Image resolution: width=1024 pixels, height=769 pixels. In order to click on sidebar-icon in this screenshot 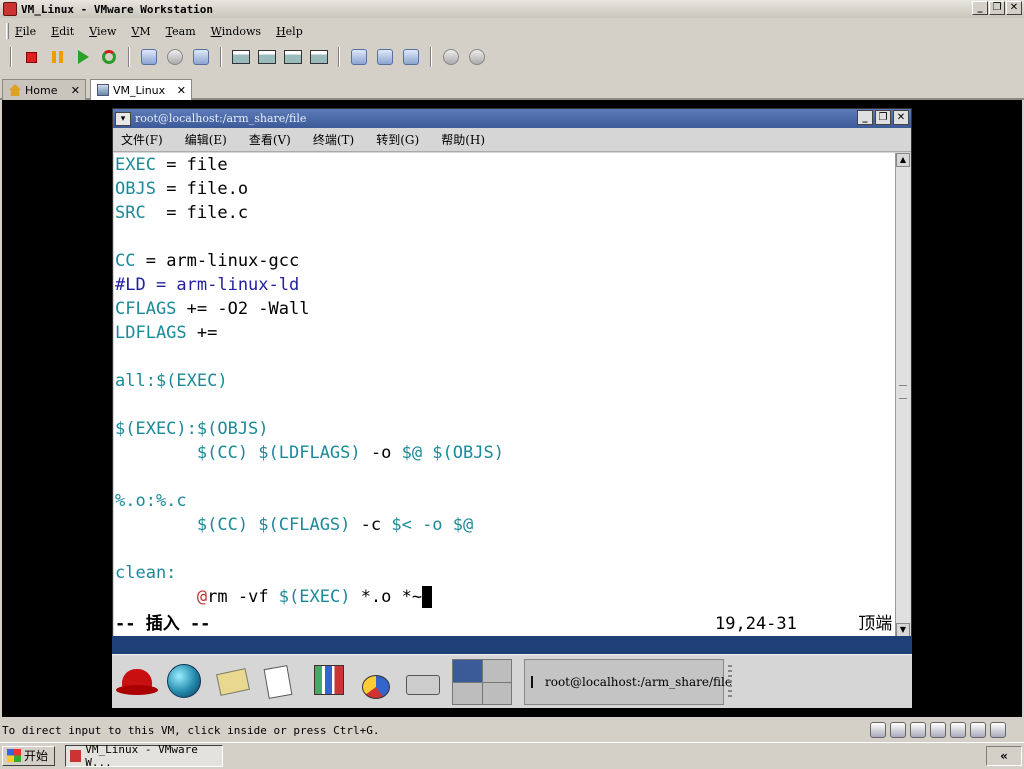, I will do `click(241, 57)`.